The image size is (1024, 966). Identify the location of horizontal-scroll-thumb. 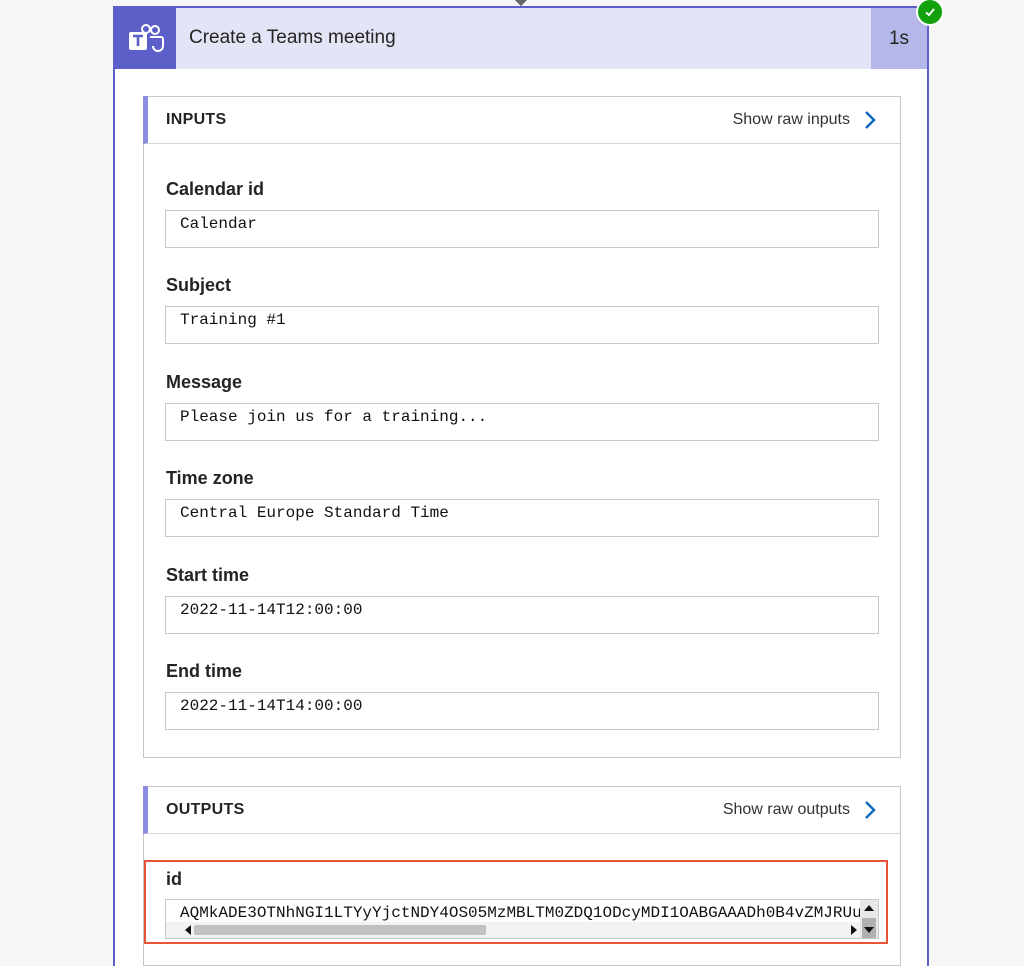
(340, 930).